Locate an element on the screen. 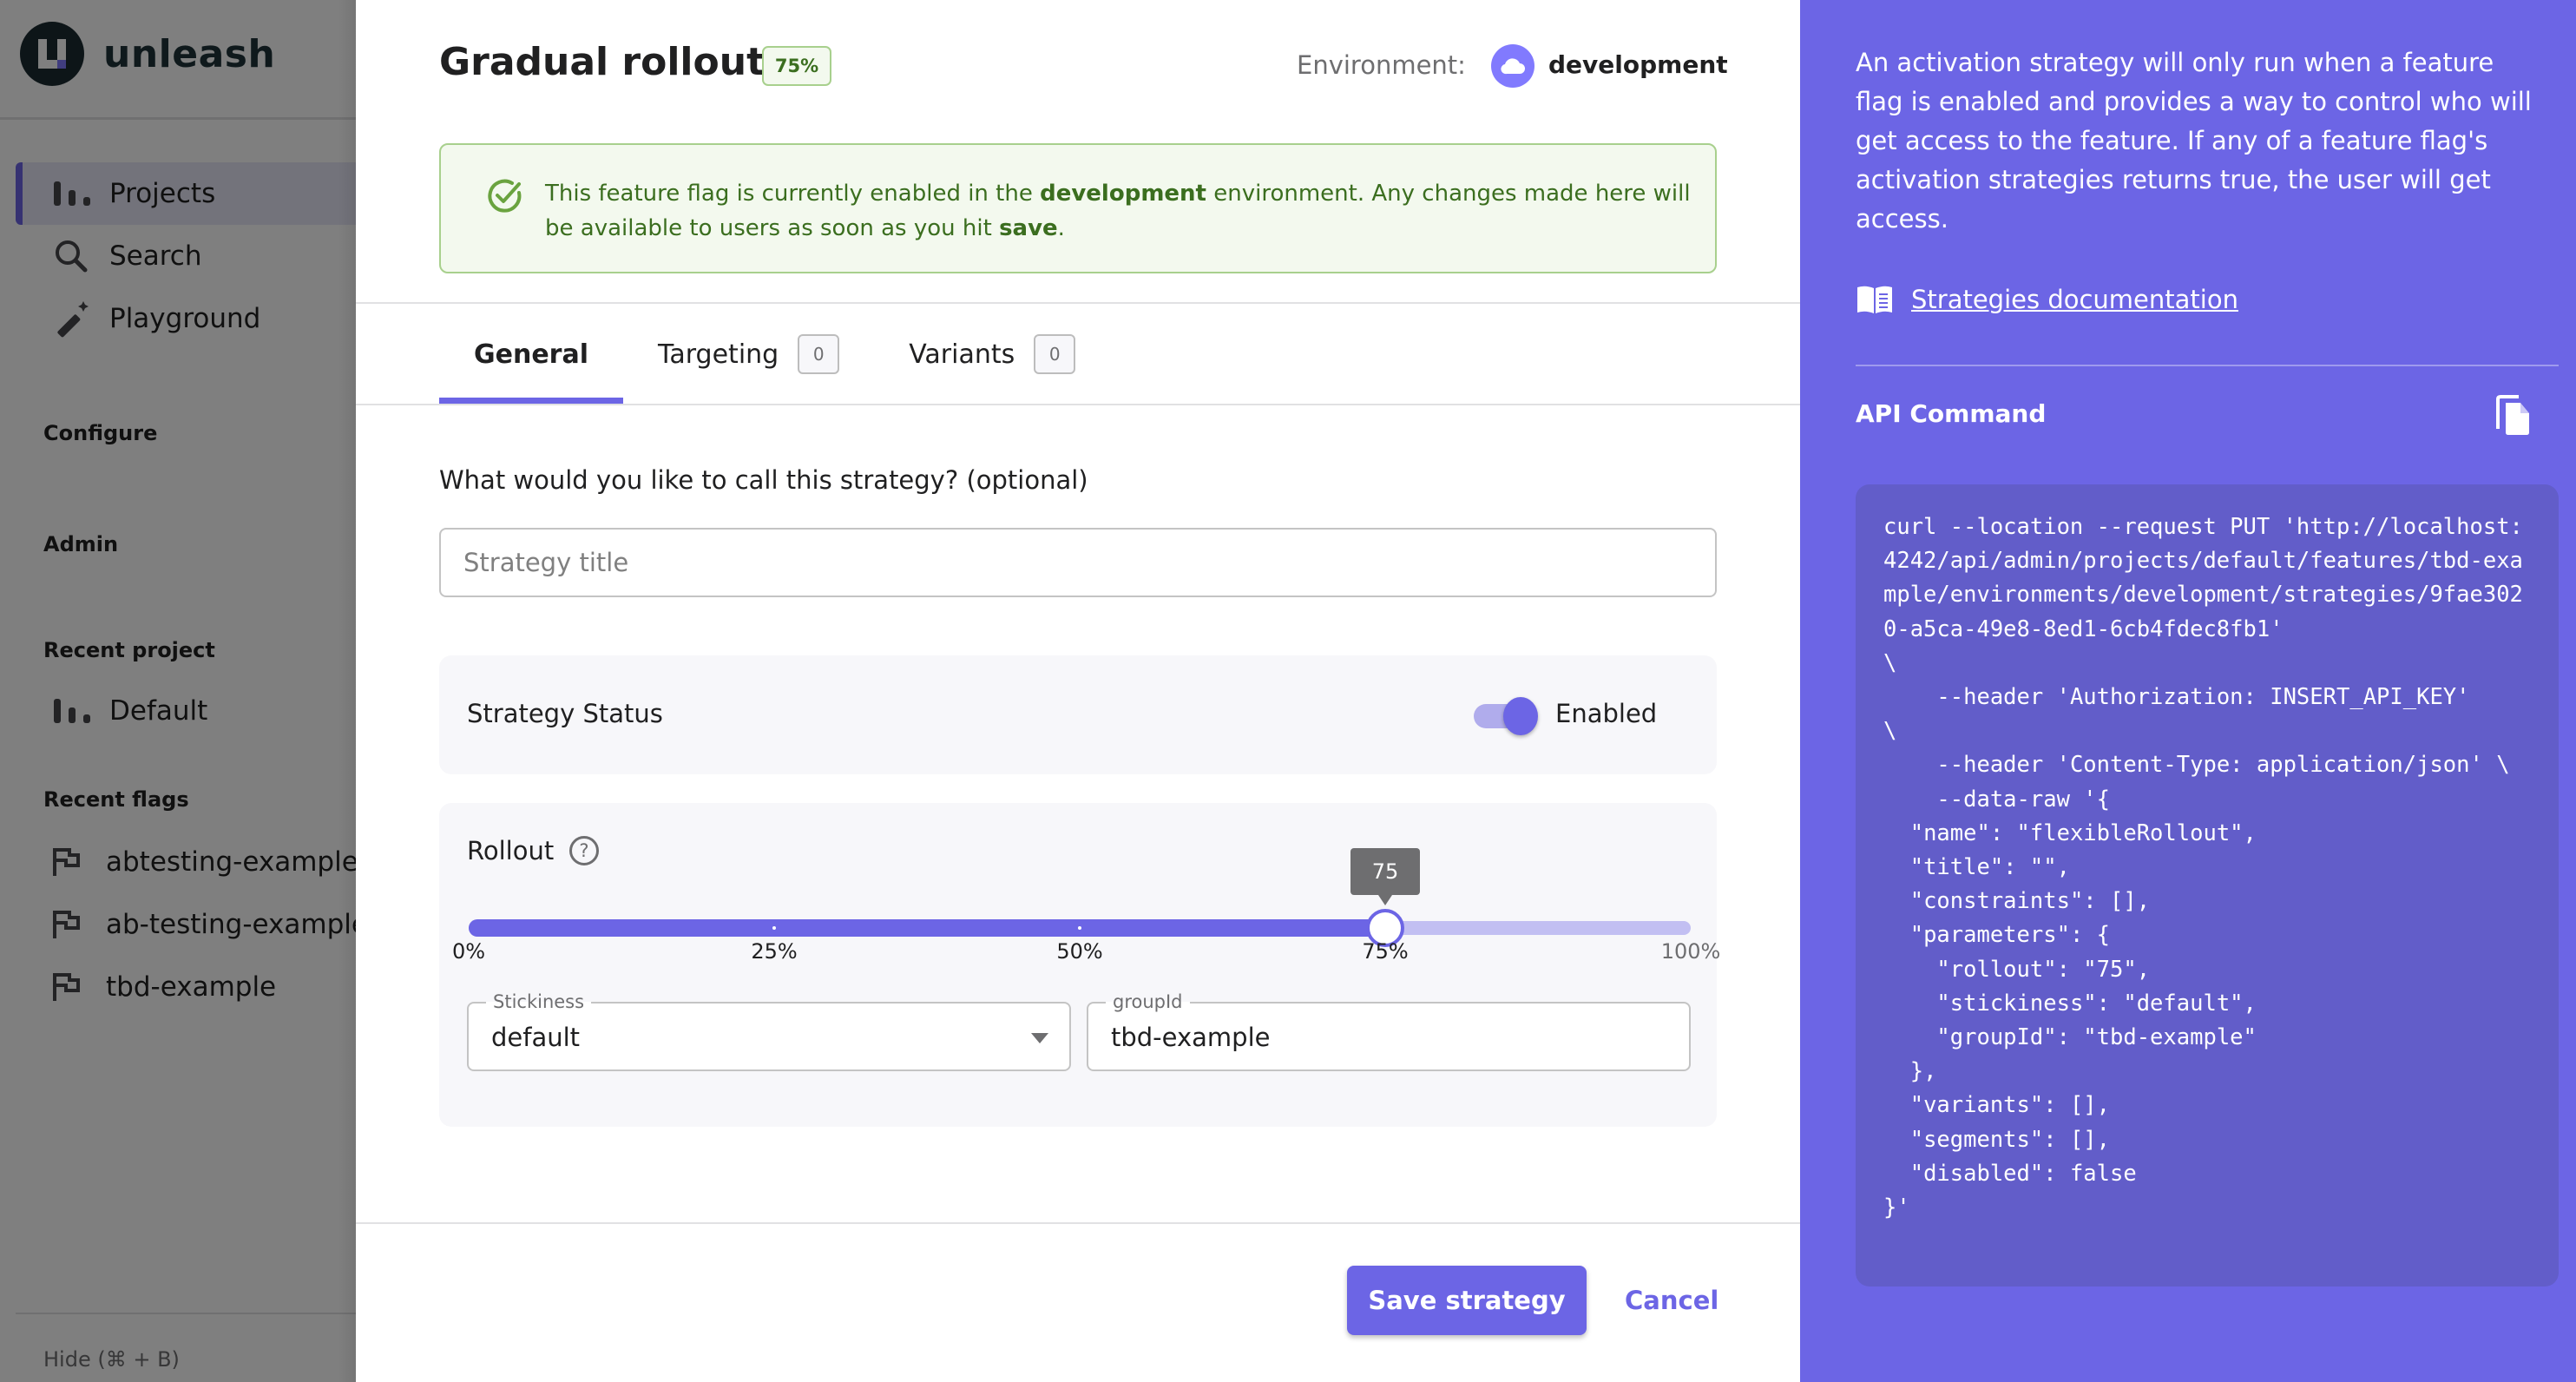  recent-flag-item: ab-testing-example is located at coordinates (210, 924).